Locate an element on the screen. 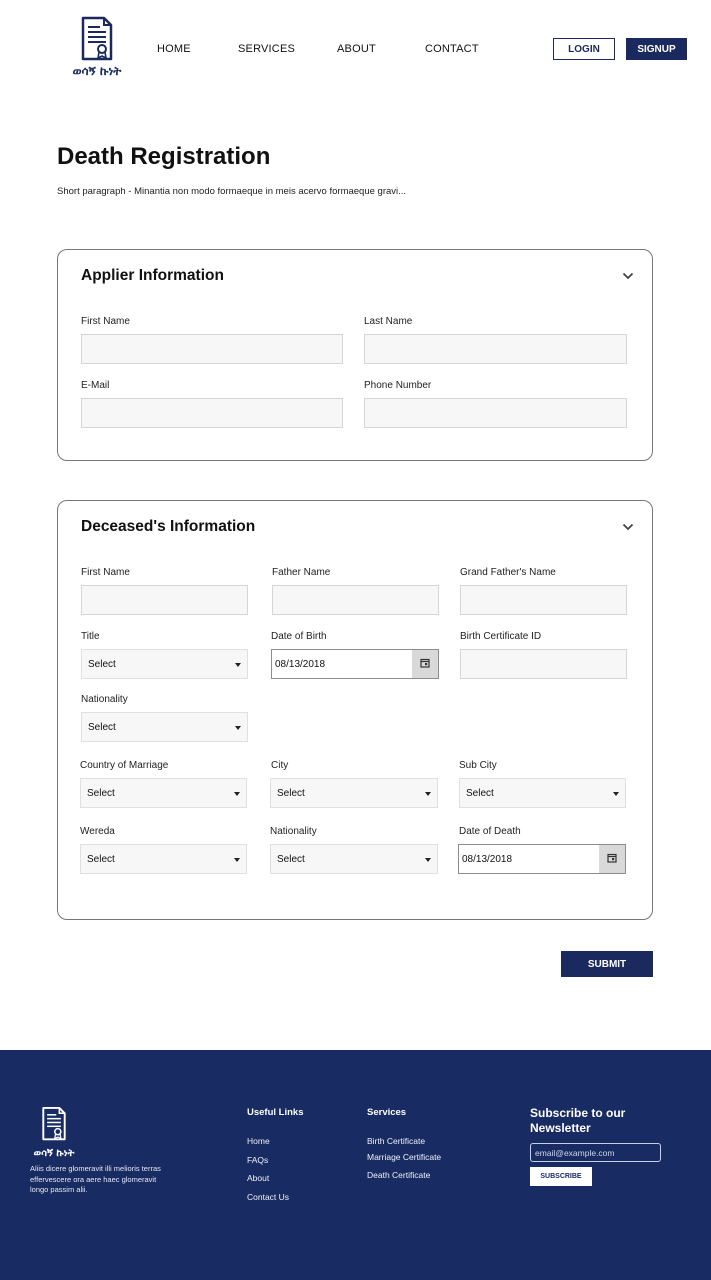 Image resolution: width=711 pixels, height=1280 pixels. newsletter-title: Subscribe to our Newsletter is located at coordinates (578, 1120).